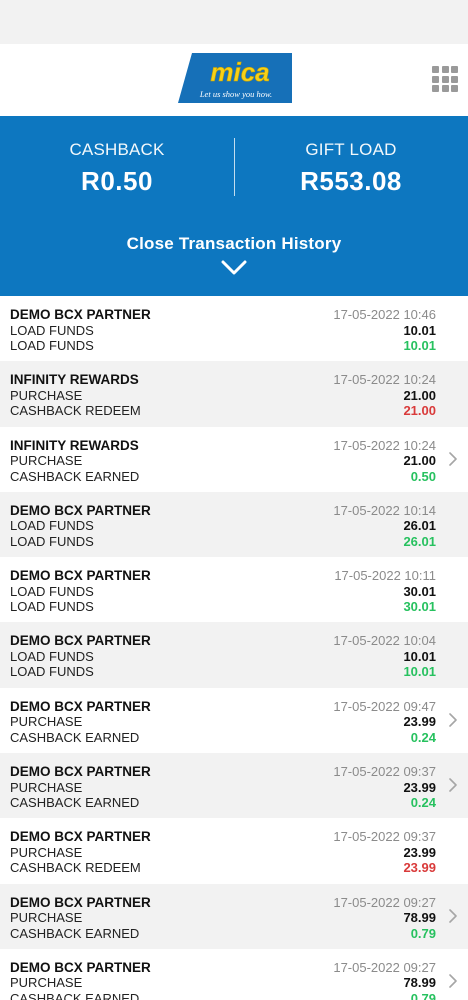 This screenshot has width=468, height=1000. I want to click on toggle-label: Close Transaction History, so click(234, 243).